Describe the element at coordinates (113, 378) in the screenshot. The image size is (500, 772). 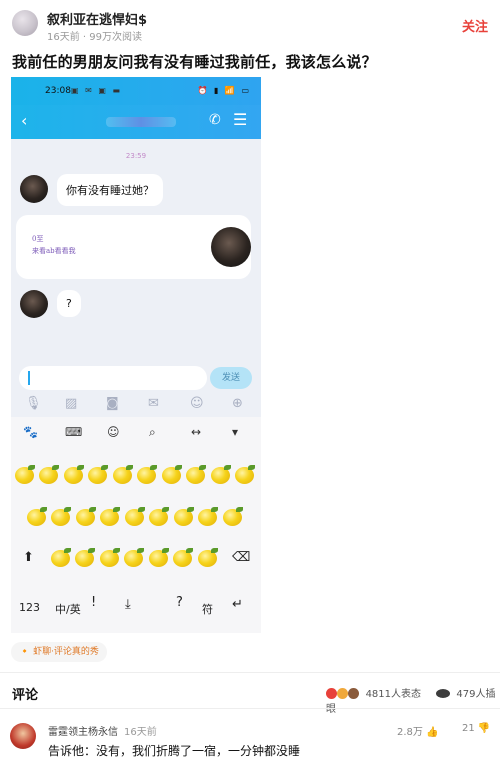
I see `chat-input-field` at that location.